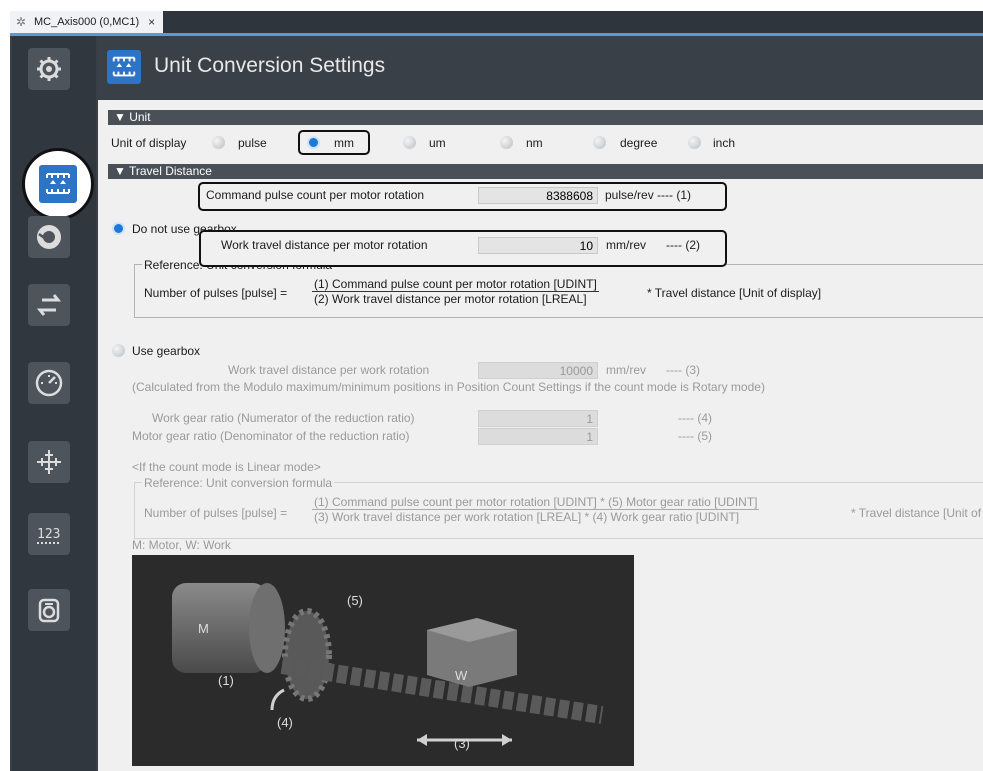 This screenshot has width=983, height=771. Describe the element at coordinates (151, 22) in the screenshot. I see `close-icon: ×` at that location.